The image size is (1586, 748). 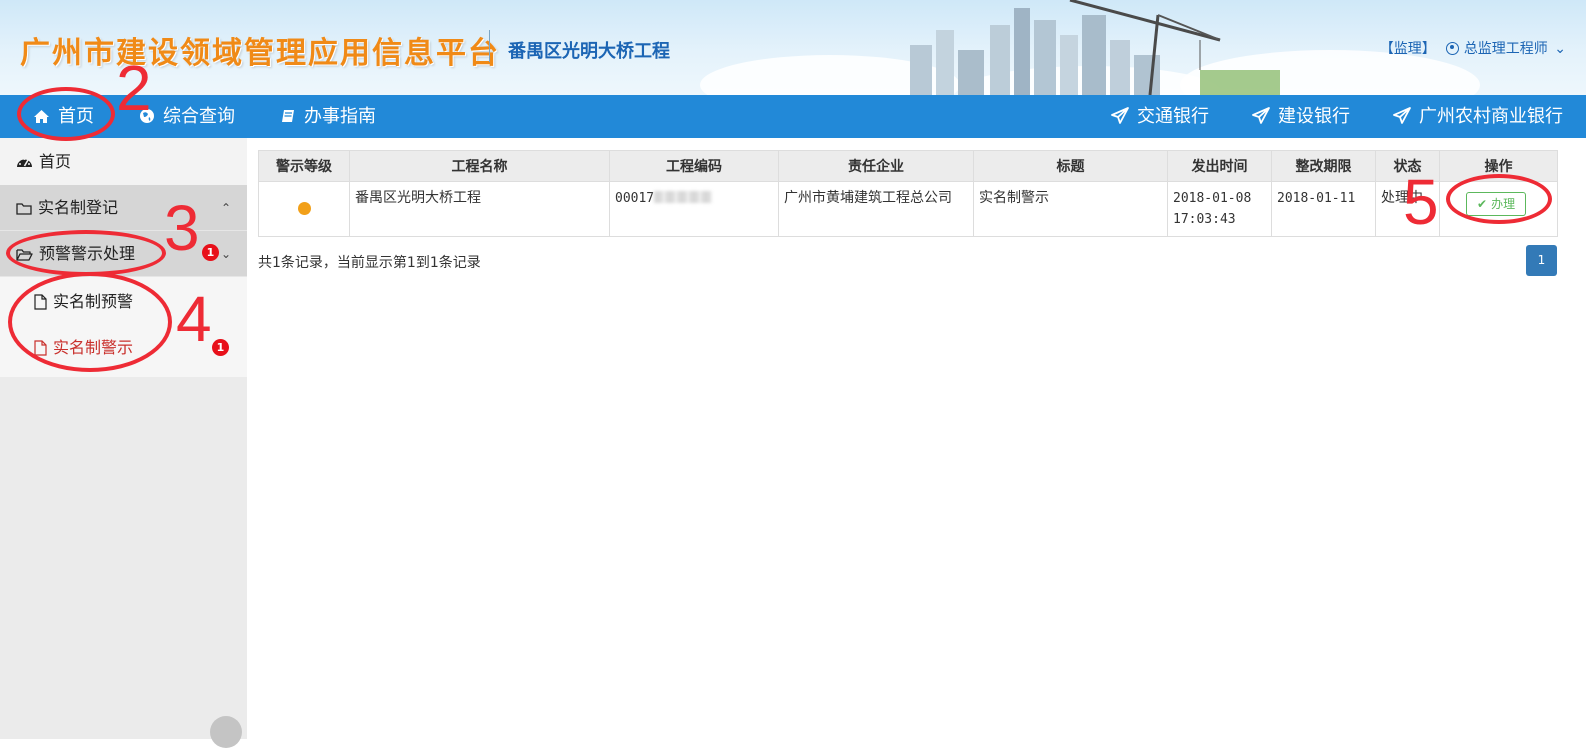 I want to click on folder-icon, so click(x=24, y=209).